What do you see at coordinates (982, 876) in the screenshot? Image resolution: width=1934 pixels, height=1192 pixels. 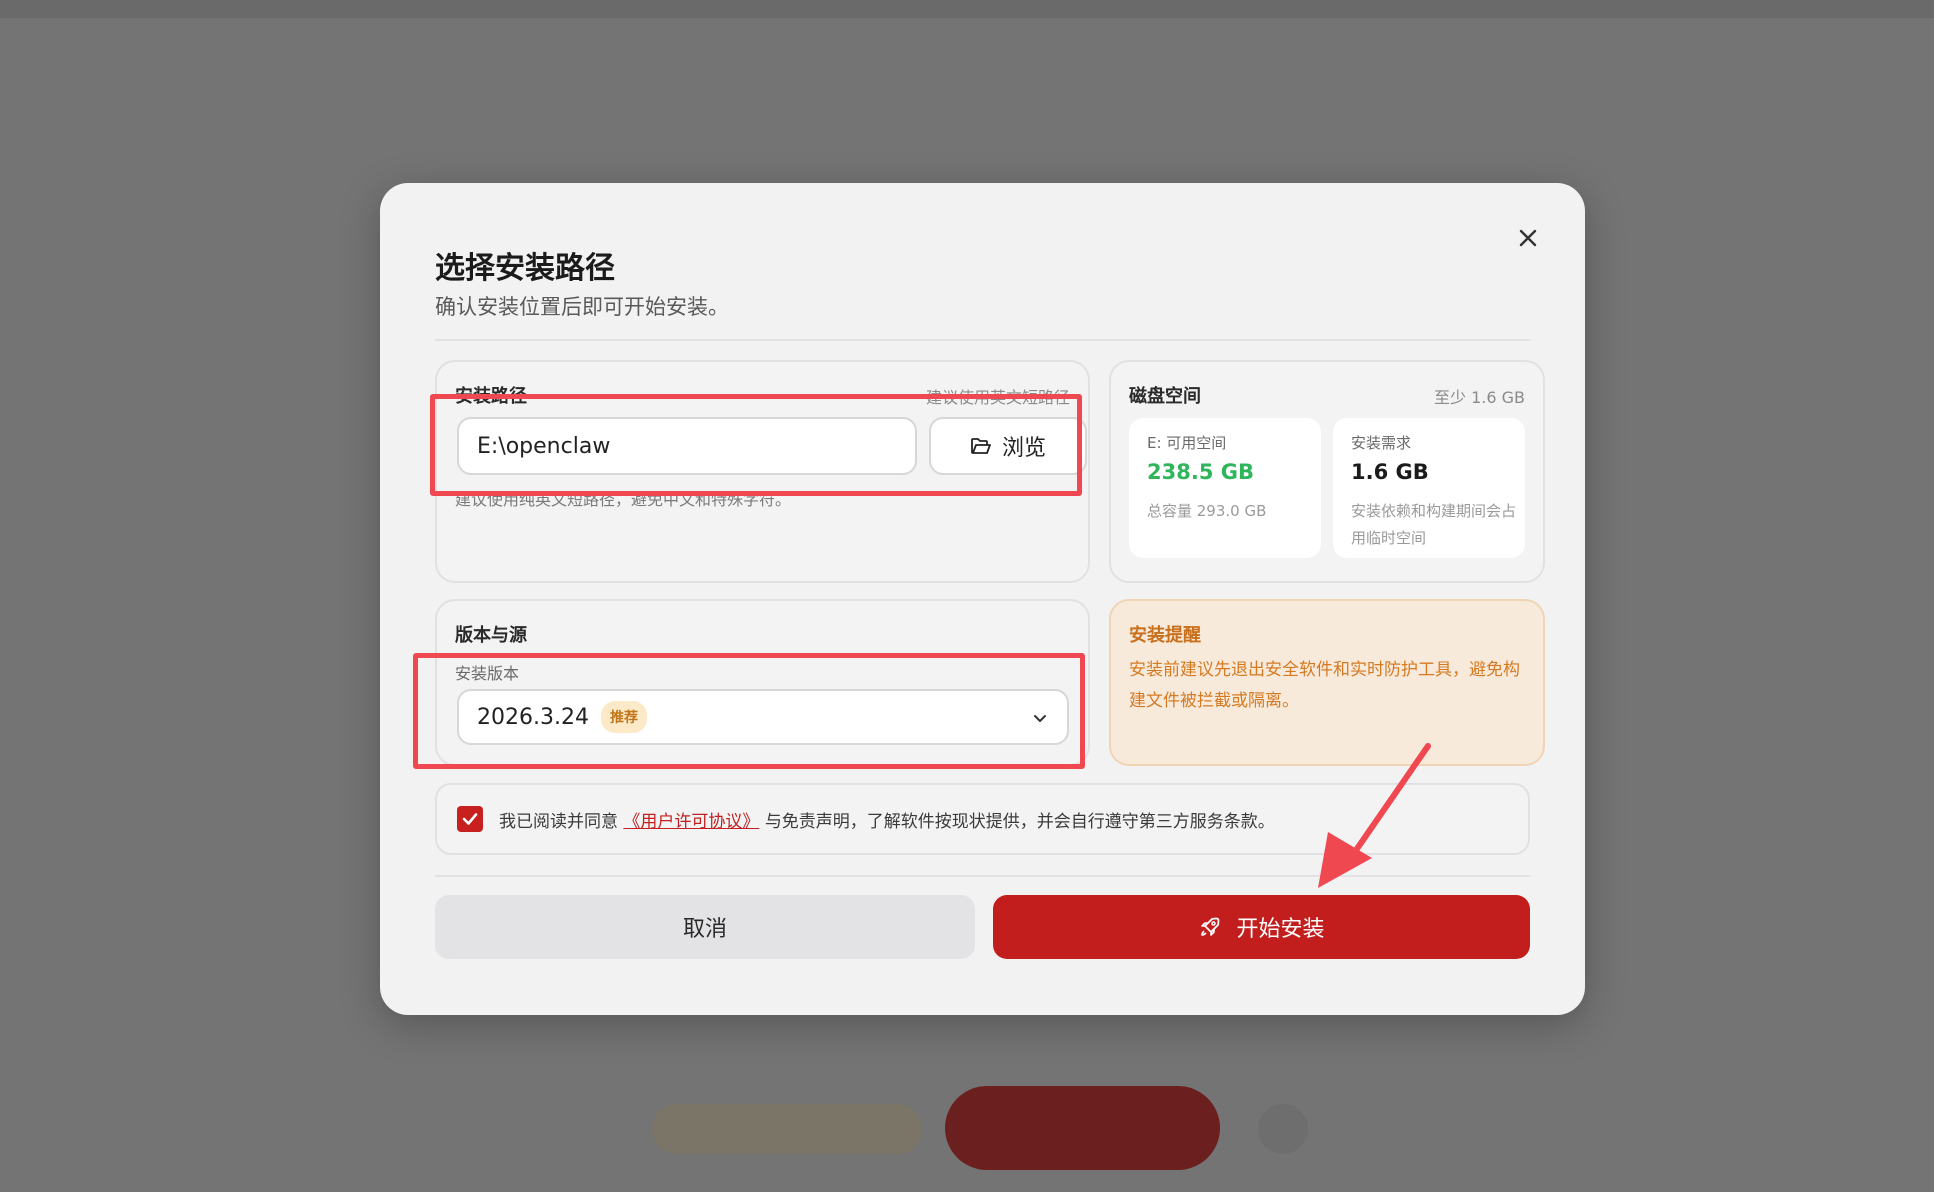 I see `footer-divider` at bounding box center [982, 876].